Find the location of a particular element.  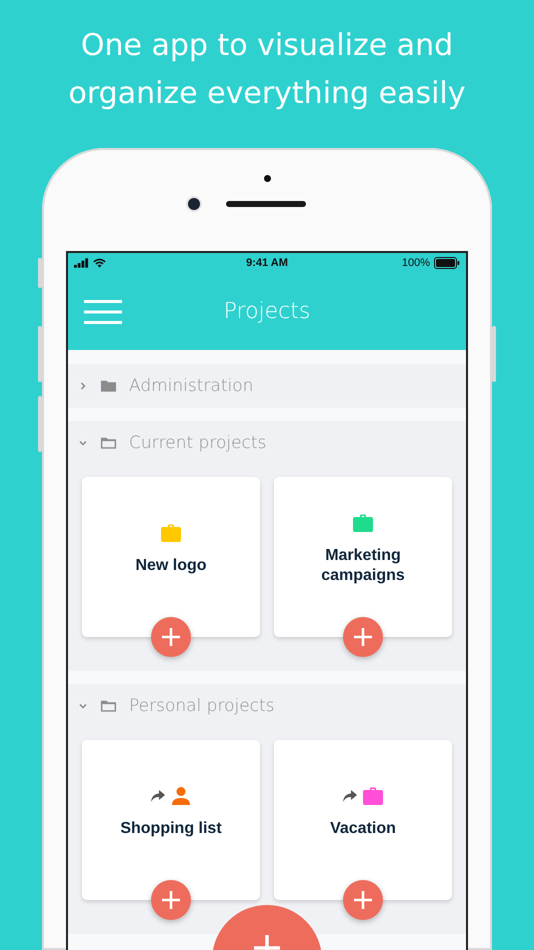

project-card: Shopping list is located at coordinates (171, 820).